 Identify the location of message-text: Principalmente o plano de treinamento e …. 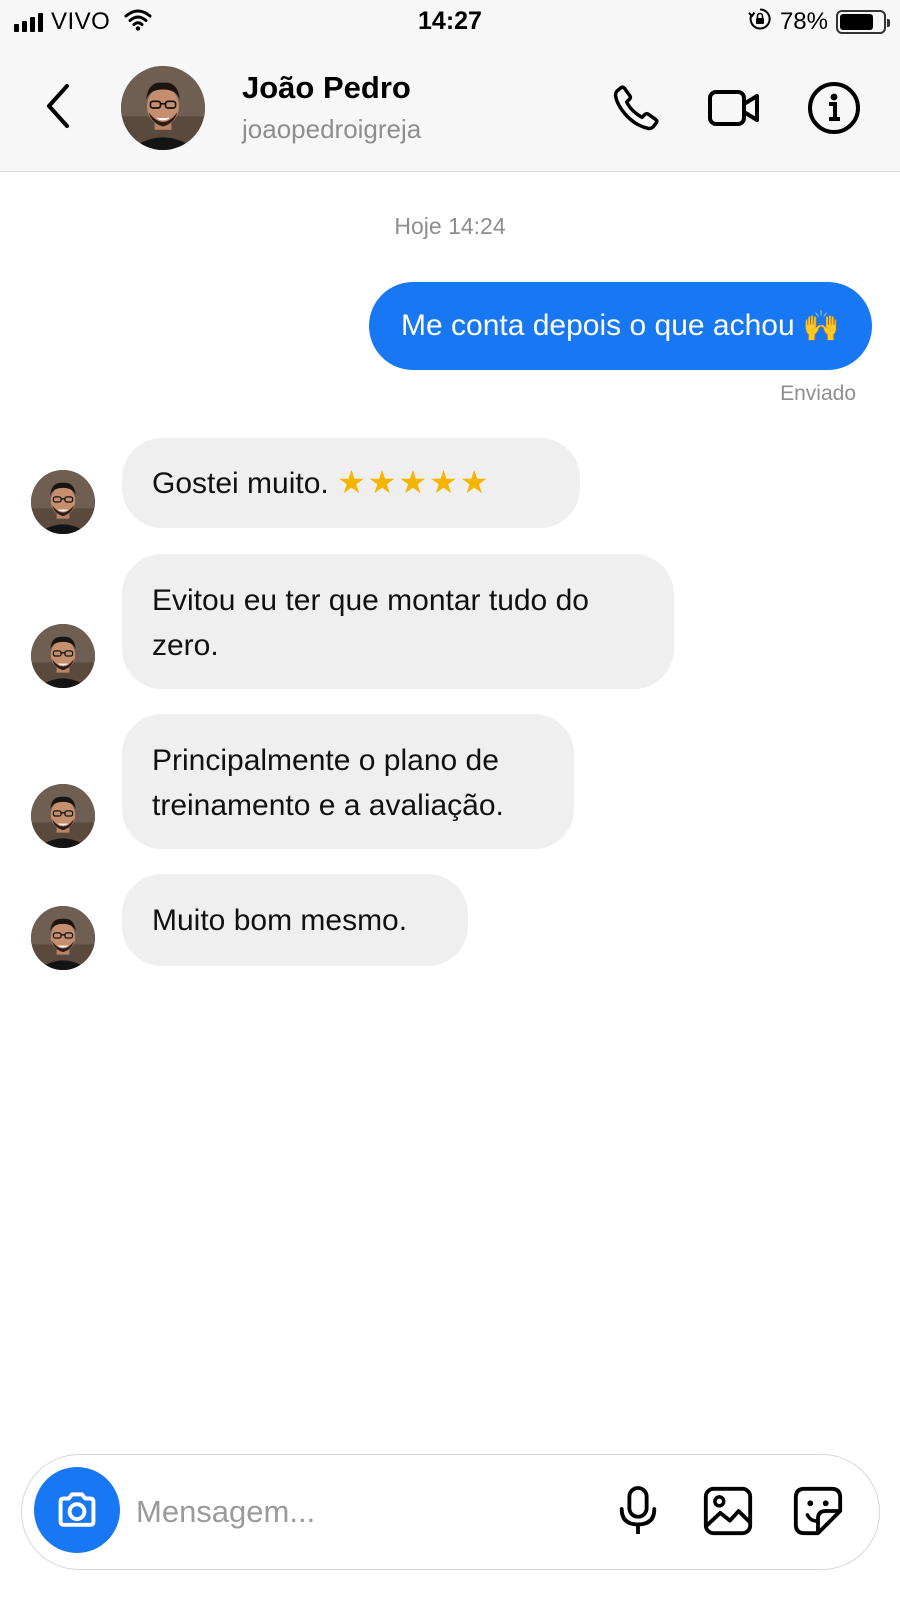
(328, 783).